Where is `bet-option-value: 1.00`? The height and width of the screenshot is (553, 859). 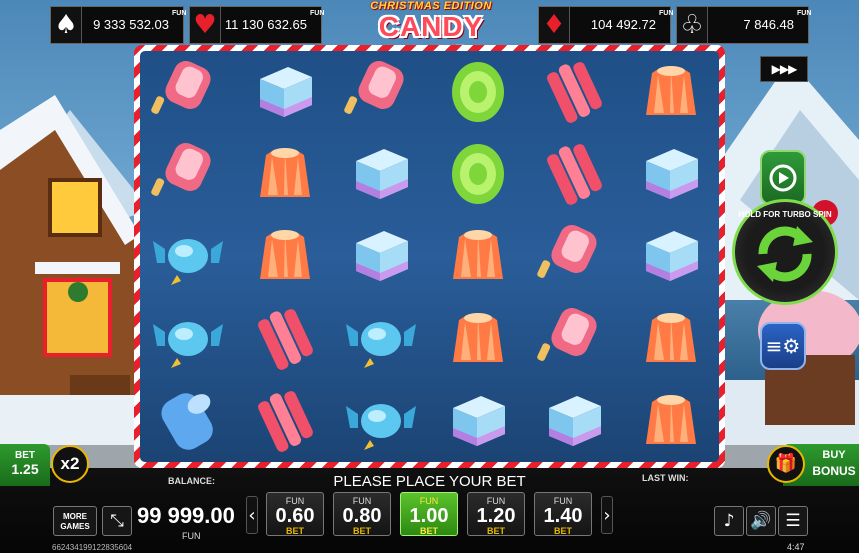
bet-option-value: 1.00 is located at coordinates (429, 516).